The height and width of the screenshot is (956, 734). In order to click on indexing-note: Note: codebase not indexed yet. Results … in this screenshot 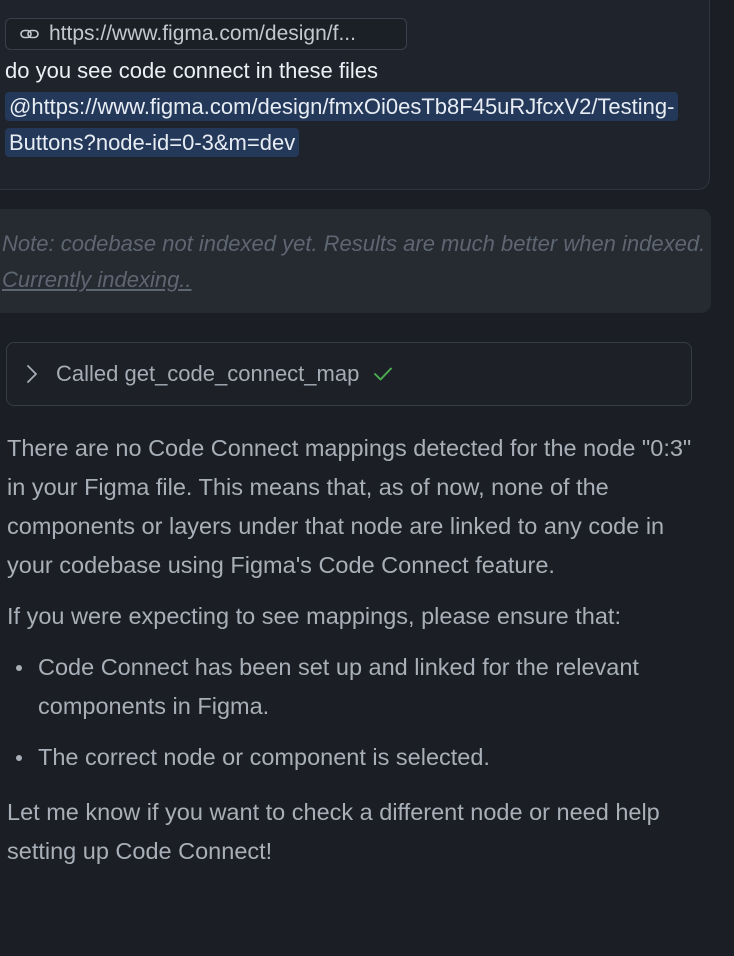, I will do `click(355, 261)`.